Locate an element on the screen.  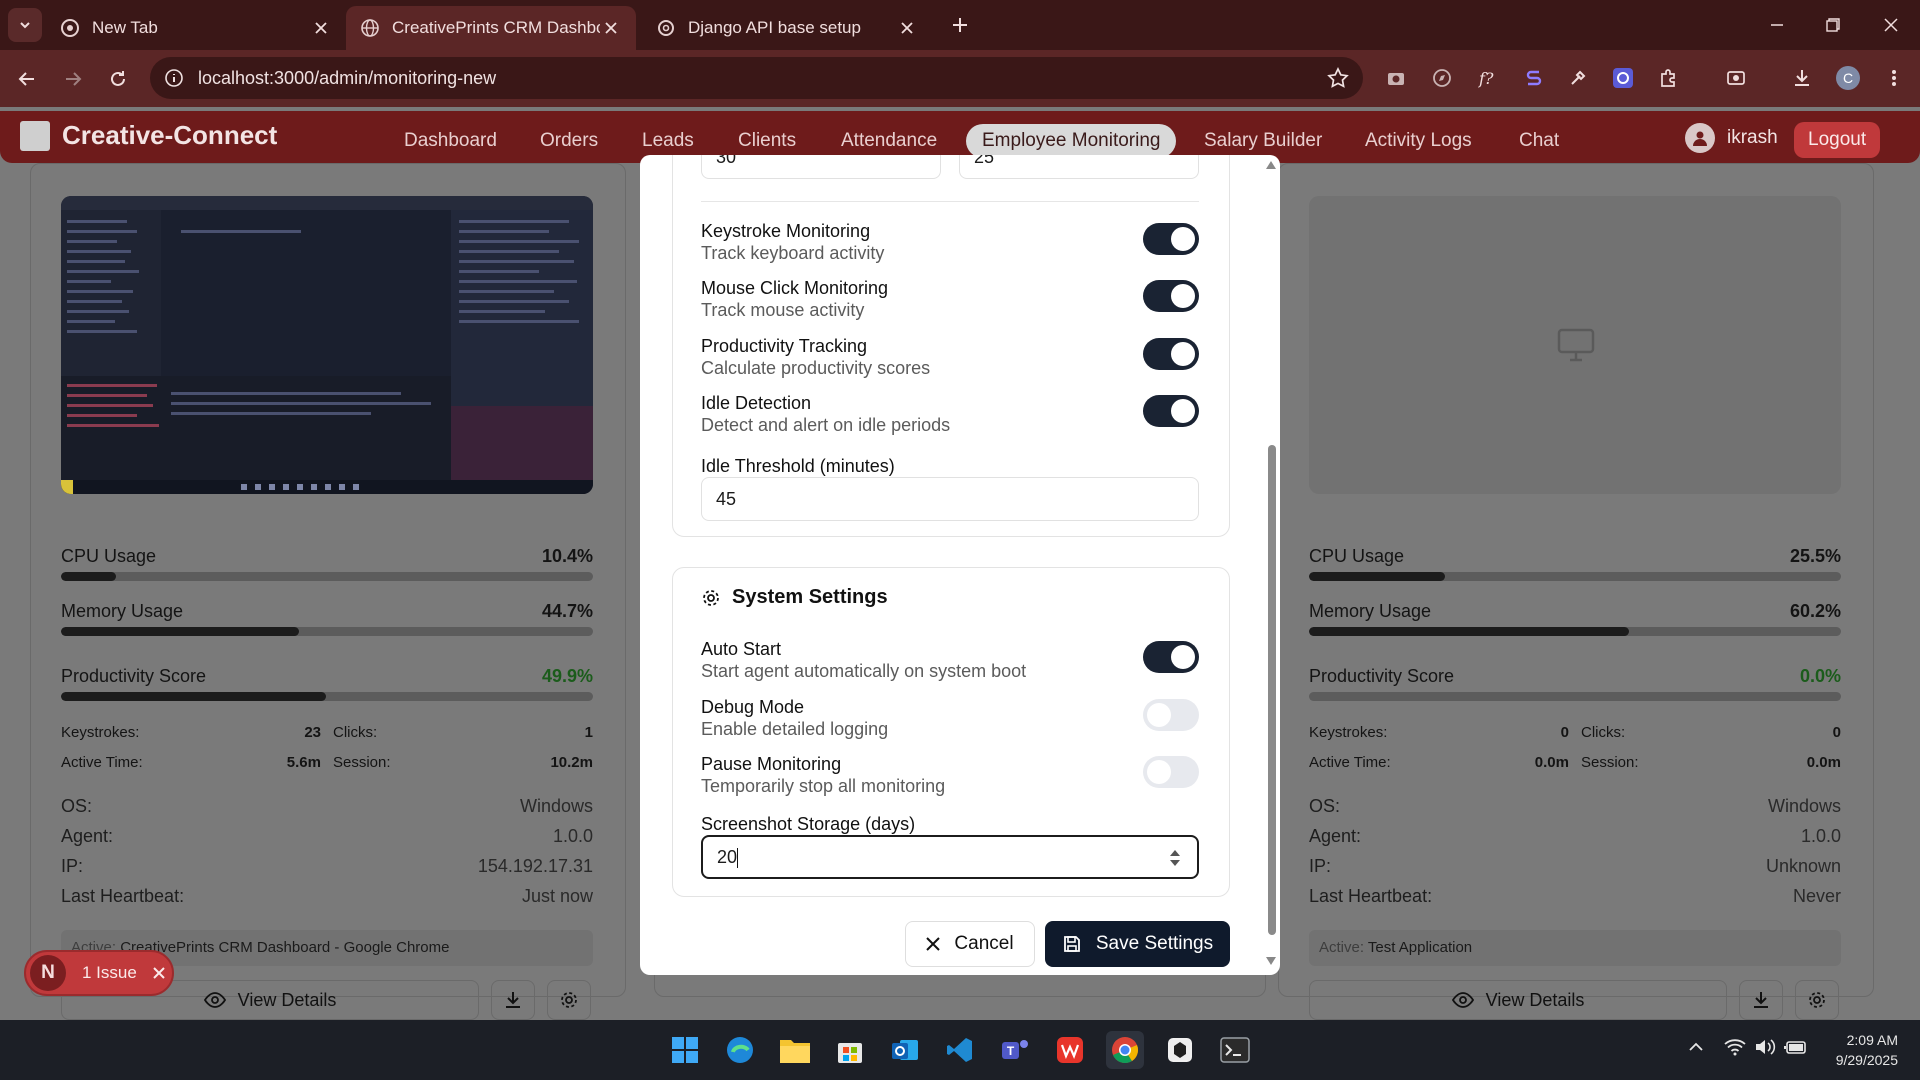
scrollbar-thumb is located at coordinates (1272, 690).